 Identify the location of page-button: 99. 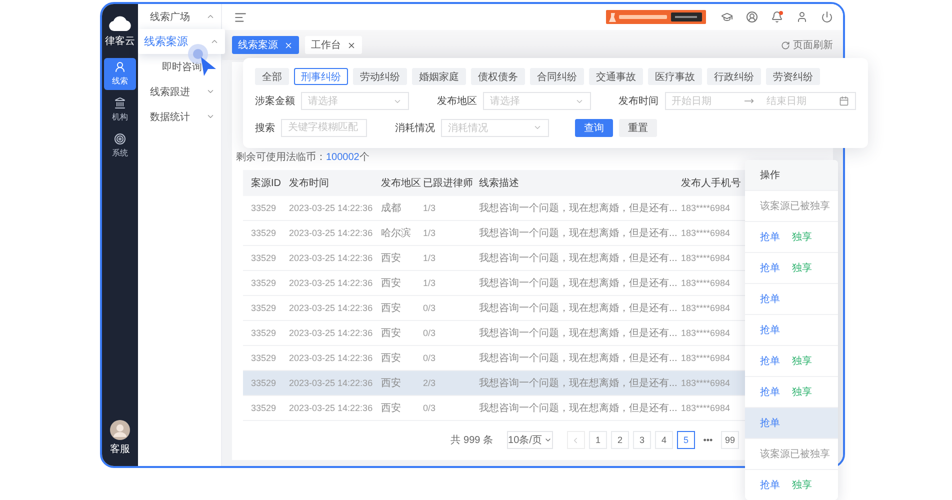
(729, 440).